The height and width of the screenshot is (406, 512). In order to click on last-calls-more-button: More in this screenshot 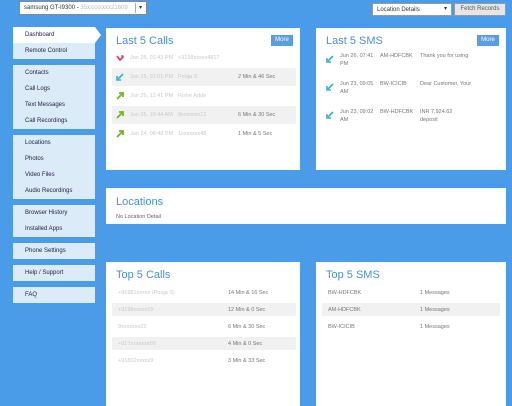, I will do `click(282, 40)`.